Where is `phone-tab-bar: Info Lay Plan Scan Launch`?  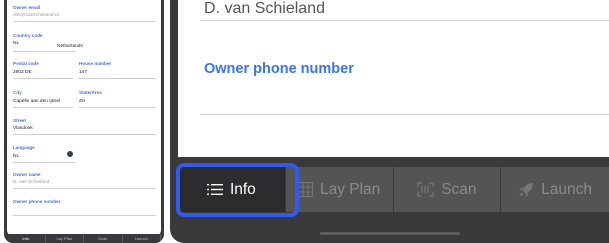
phone-tab-bar: Info Lay Plan Scan Launch is located at coordinates (84, 238).